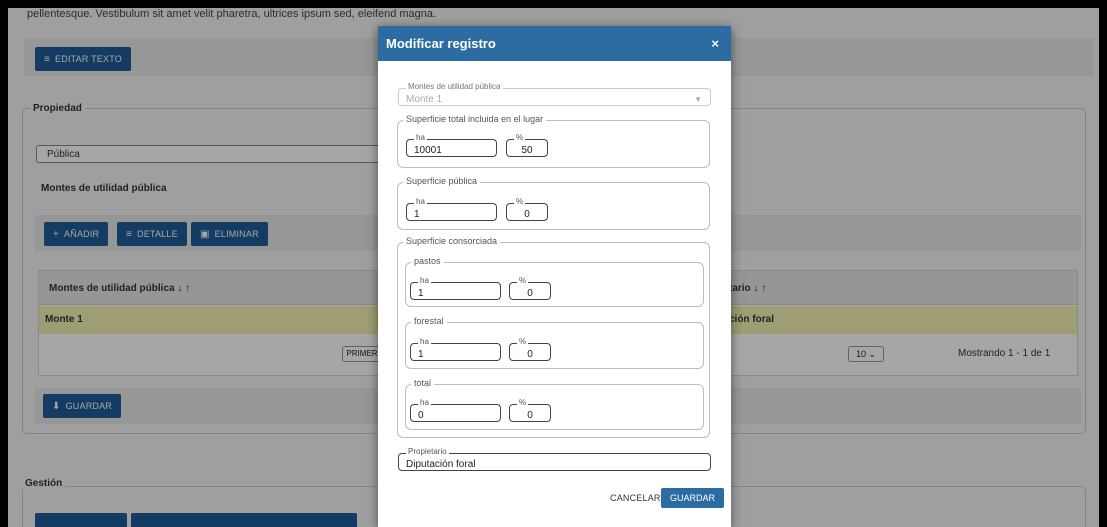 The image size is (1107, 527). I want to click on total-ha-input: ha 0, so click(455, 410).